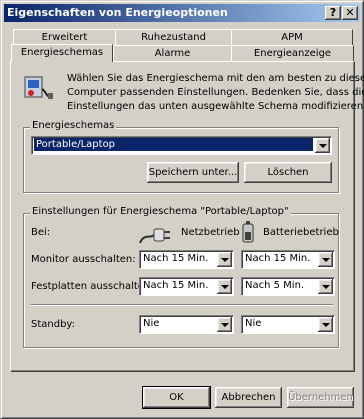  What do you see at coordinates (288, 324) in the screenshot?
I see `standby-battery-select: Nie` at bounding box center [288, 324].